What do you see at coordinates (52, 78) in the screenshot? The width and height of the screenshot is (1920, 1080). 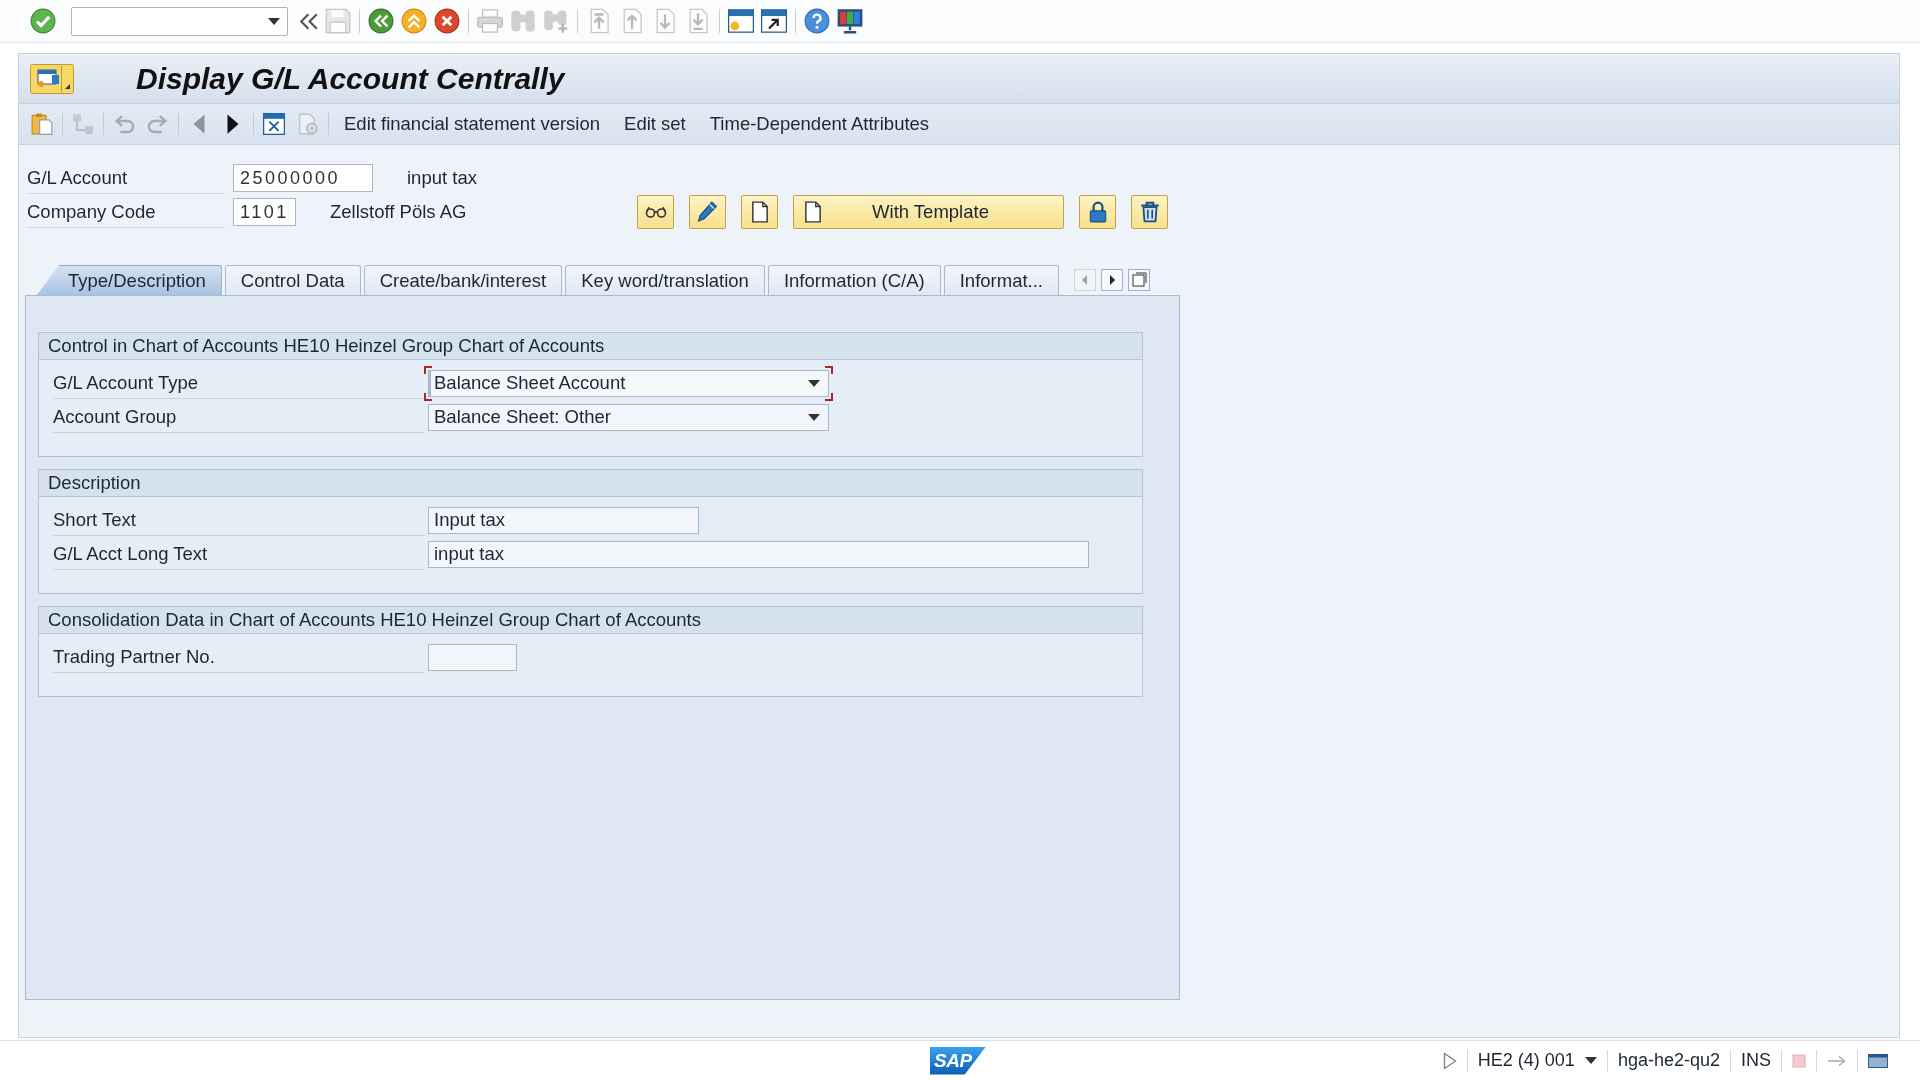 I see `window-menu-icon` at bounding box center [52, 78].